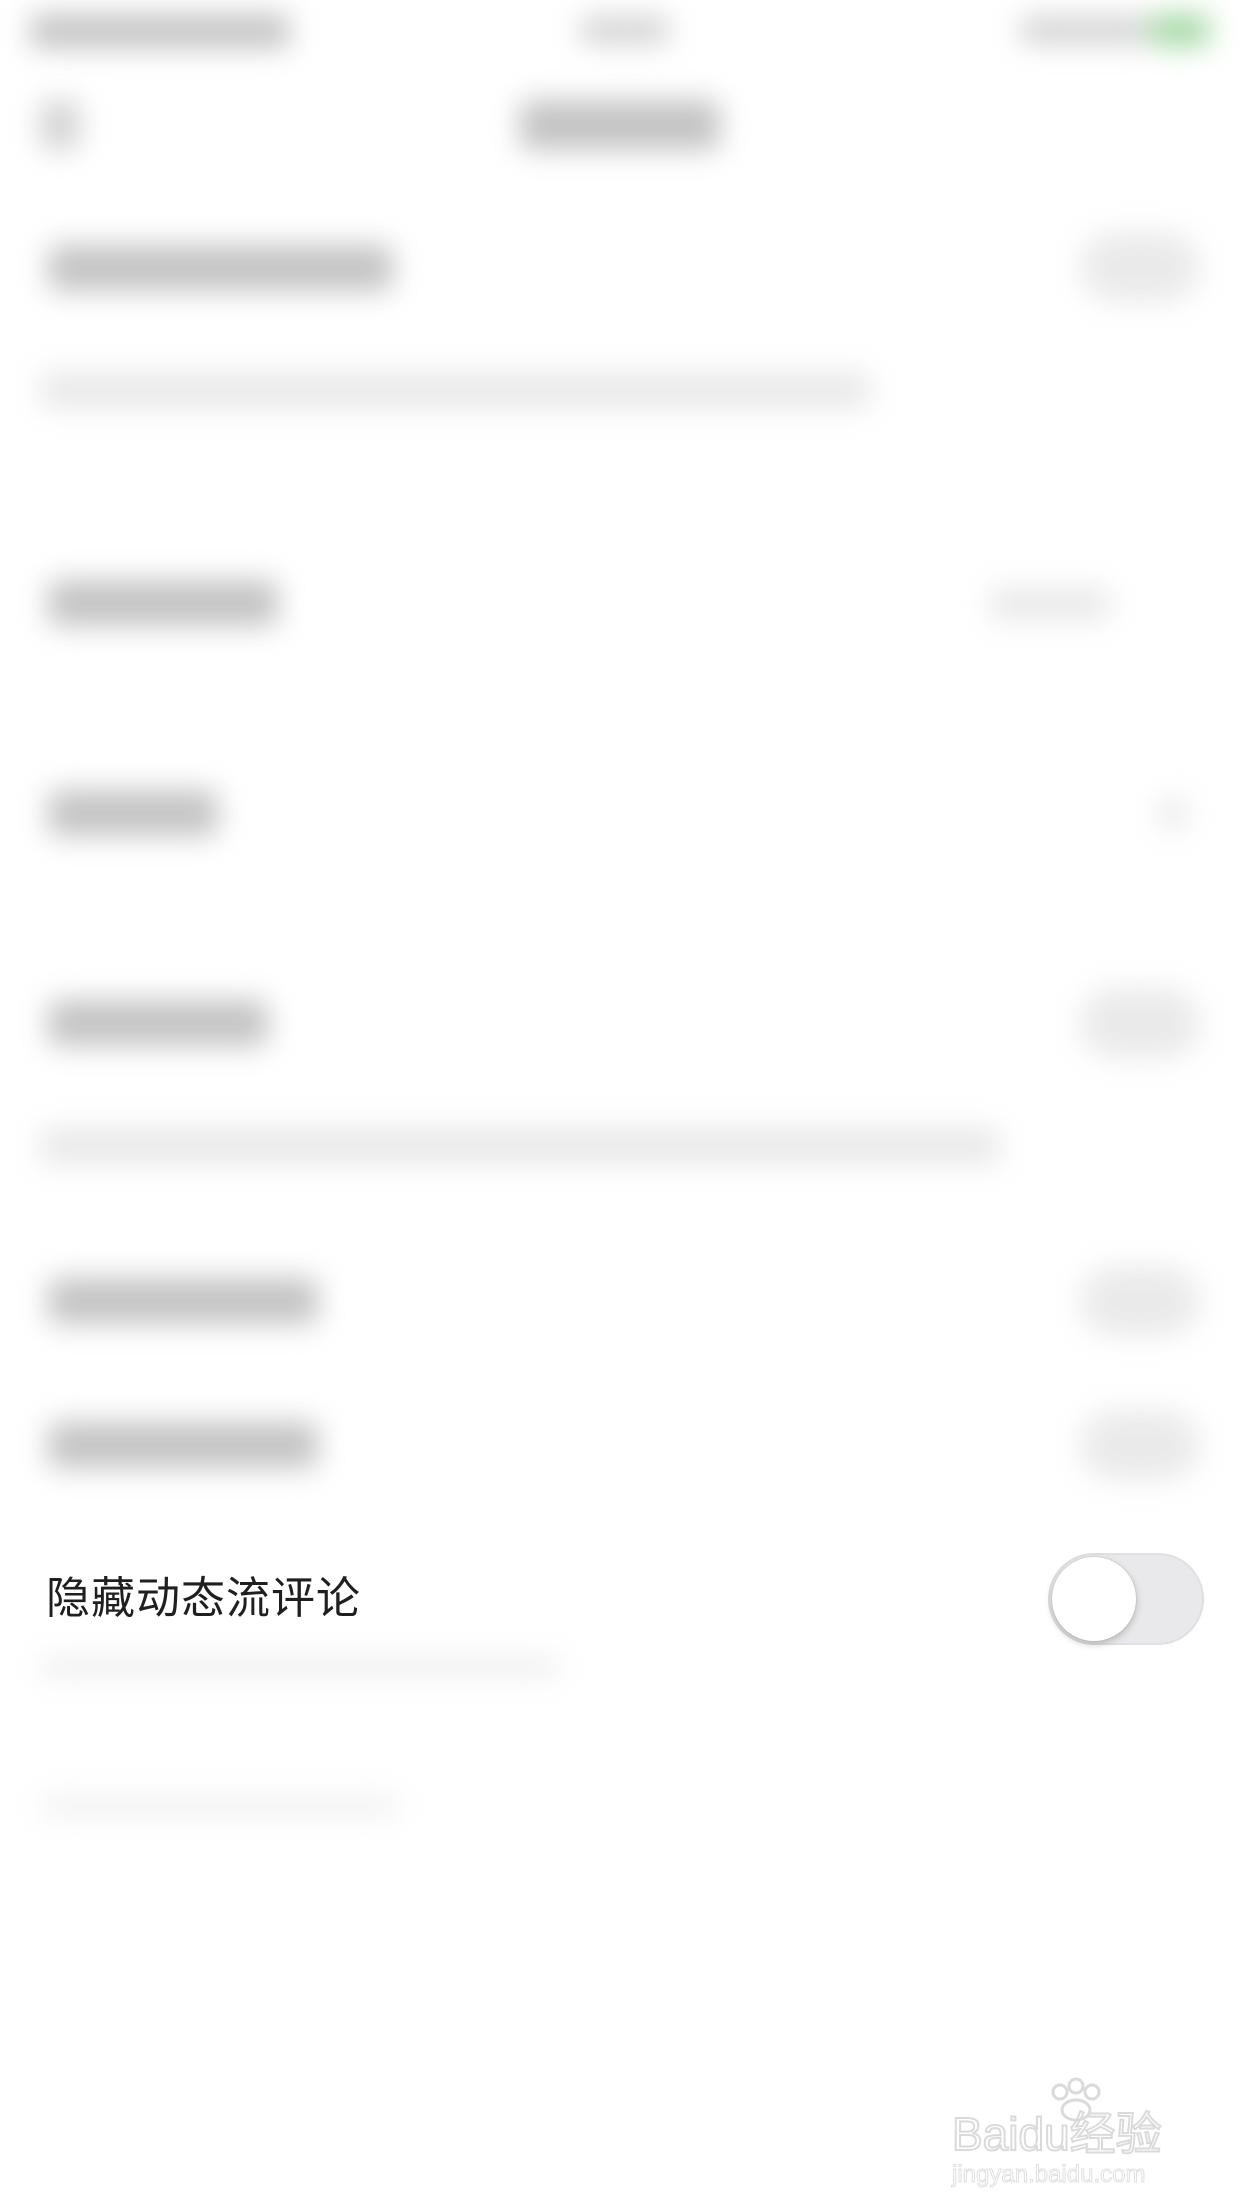 The image size is (1242, 2208). What do you see at coordinates (520, 1146) in the screenshot?
I see `row4-desc-blur` at bounding box center [520, 1146].